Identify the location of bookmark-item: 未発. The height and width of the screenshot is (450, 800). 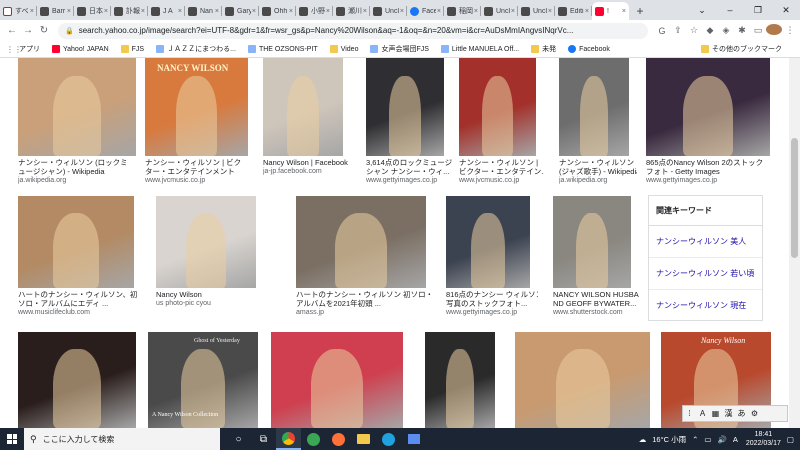
(543, 49).